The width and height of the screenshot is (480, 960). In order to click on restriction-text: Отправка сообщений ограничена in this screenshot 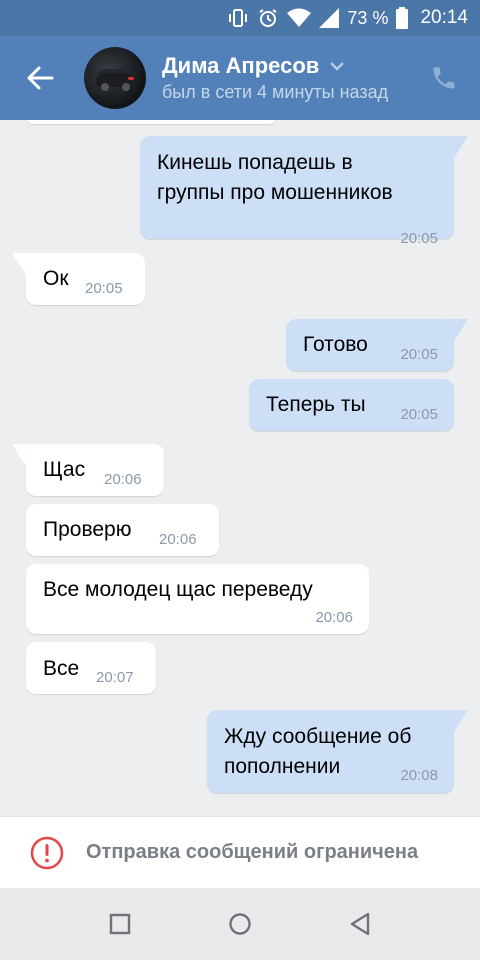, I will do `click(252, 852)`.